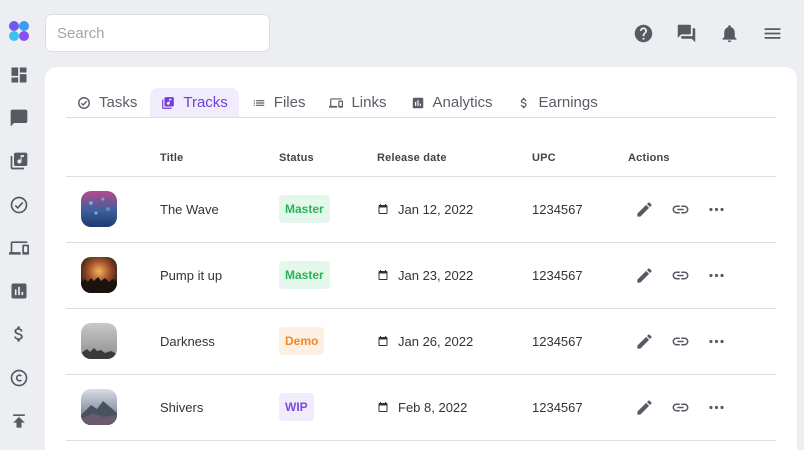 This screenshot has width=804, height=450. What do you see at coordinates (702, 159) in the screenshot?
I see `column-header-actions: Actions` at bounding box center [702, 159].